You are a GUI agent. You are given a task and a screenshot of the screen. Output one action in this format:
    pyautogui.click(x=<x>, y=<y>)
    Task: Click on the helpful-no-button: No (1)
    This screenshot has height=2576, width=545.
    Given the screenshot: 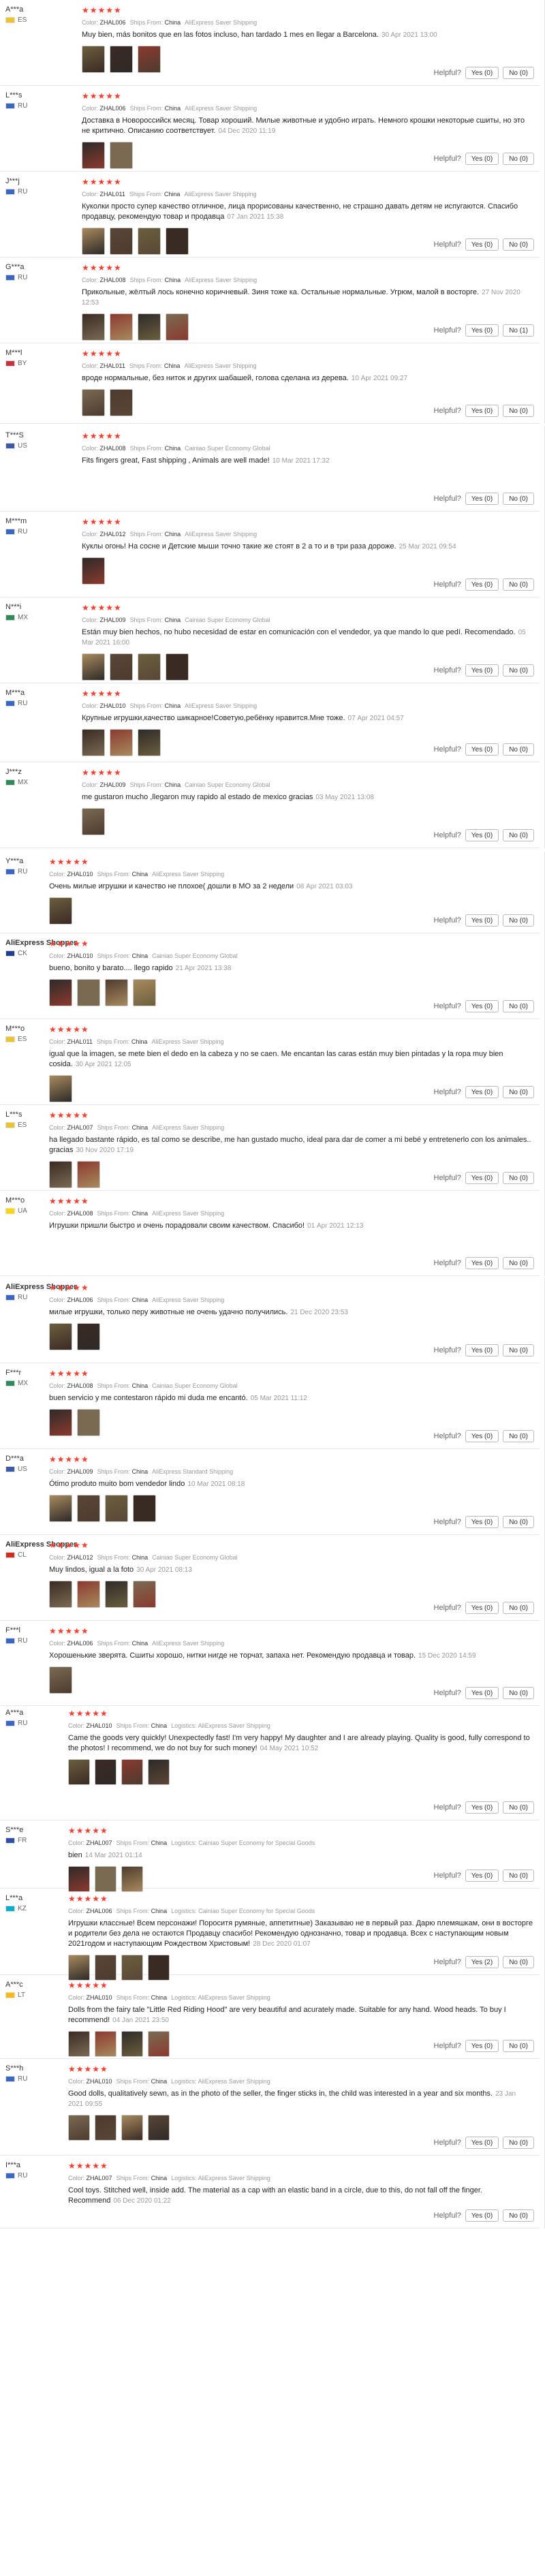 What is the action you would take?
    pyautogui.click(x=518, y=330)
    